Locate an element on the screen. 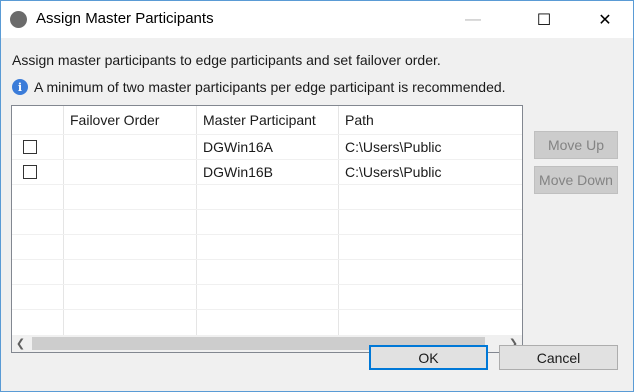 The height and width of the screenshot is (392, 634). master-participant-cell: DGWin16B is located at coordinates (268, 172).